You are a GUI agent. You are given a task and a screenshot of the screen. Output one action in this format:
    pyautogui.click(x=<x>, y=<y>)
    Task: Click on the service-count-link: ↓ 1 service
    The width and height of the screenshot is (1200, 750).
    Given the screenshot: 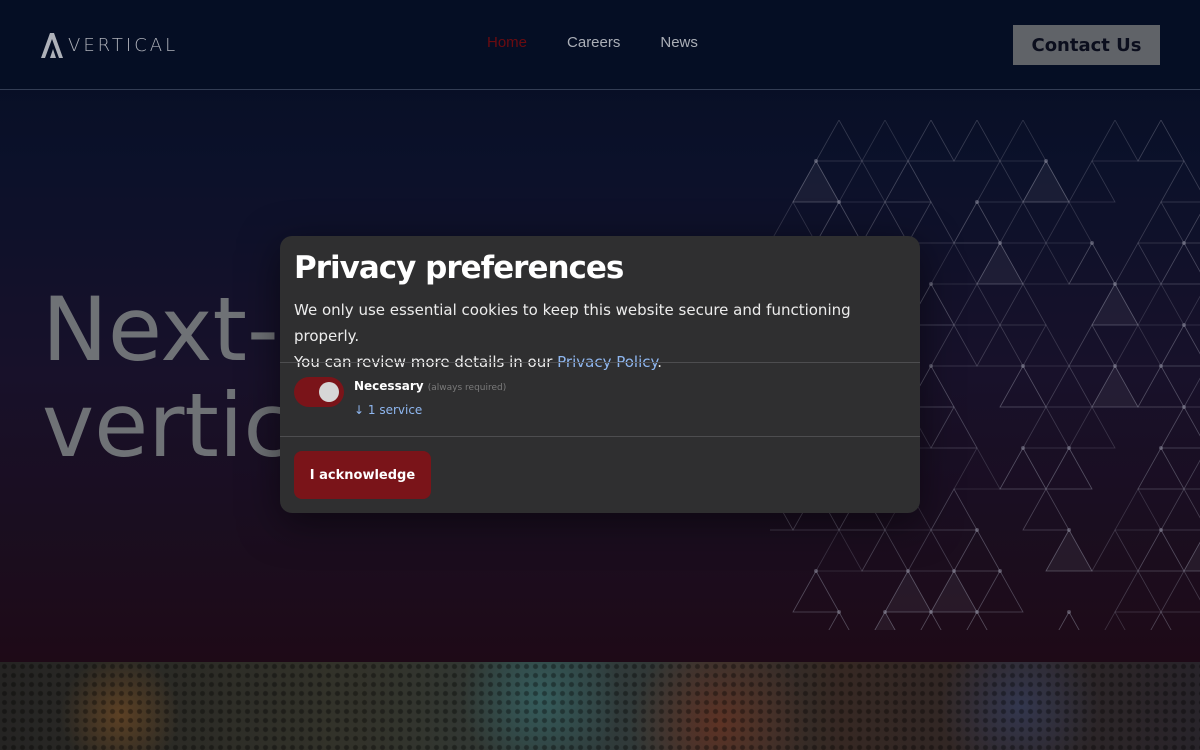 What is the action you would take?
    pyautogui.click(x=388, y=410)
    